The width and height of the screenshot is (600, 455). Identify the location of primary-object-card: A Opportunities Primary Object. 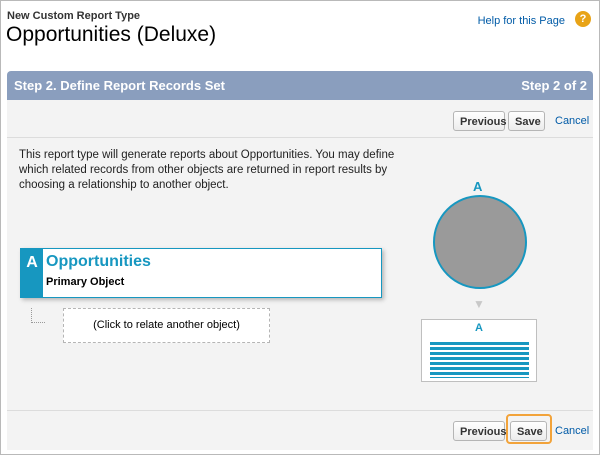
(201, 273).